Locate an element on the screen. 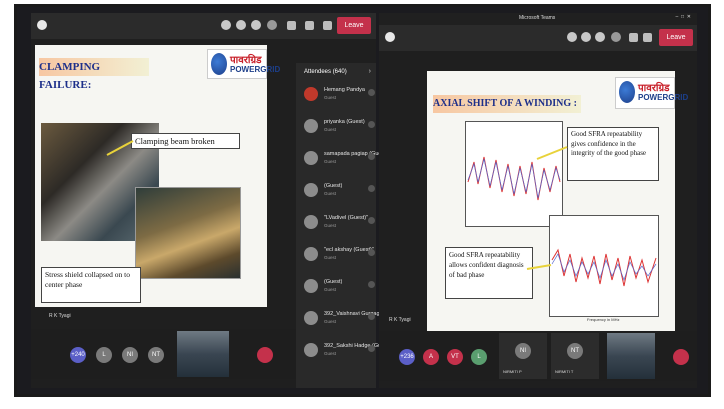 The image size is (724, 409). sfra-plot-good-phase is located at coordinates (514, 174).